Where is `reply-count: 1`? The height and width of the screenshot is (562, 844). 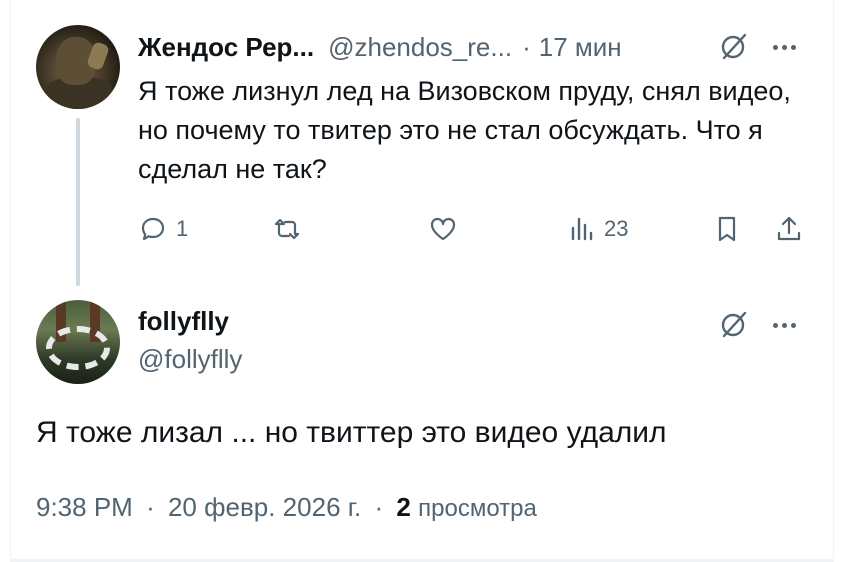
reply-count: 1 is located at coordinates (182, 228).